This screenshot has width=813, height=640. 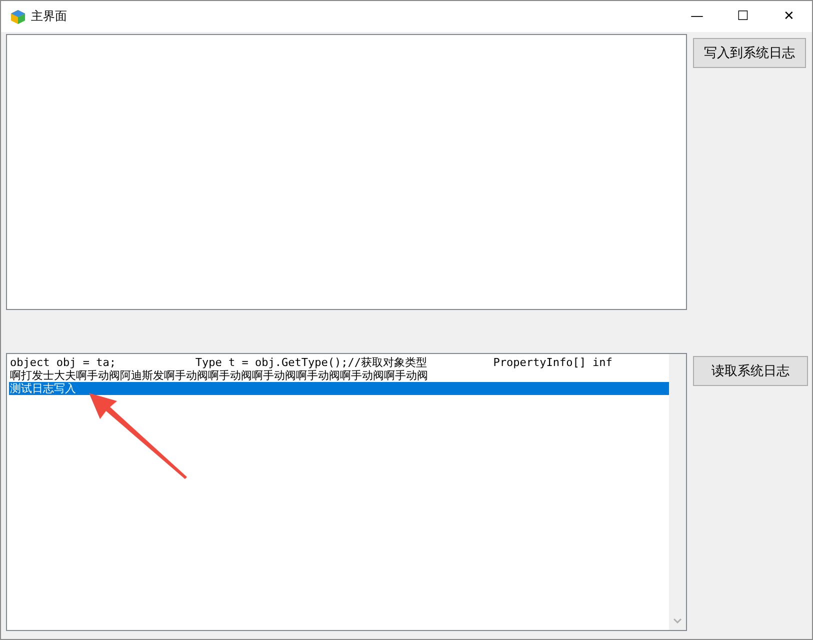 I want to click on minimize-button: —, so click(x=697, y=16).